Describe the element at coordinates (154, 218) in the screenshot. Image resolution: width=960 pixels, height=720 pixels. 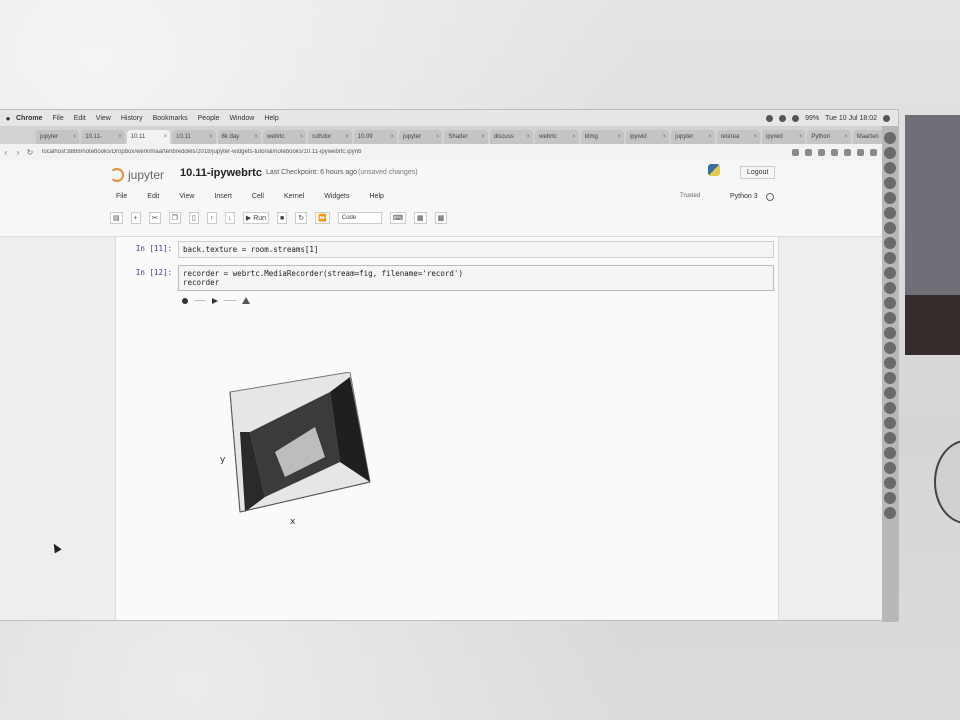
I see `cut-icon: ✂` at that location.